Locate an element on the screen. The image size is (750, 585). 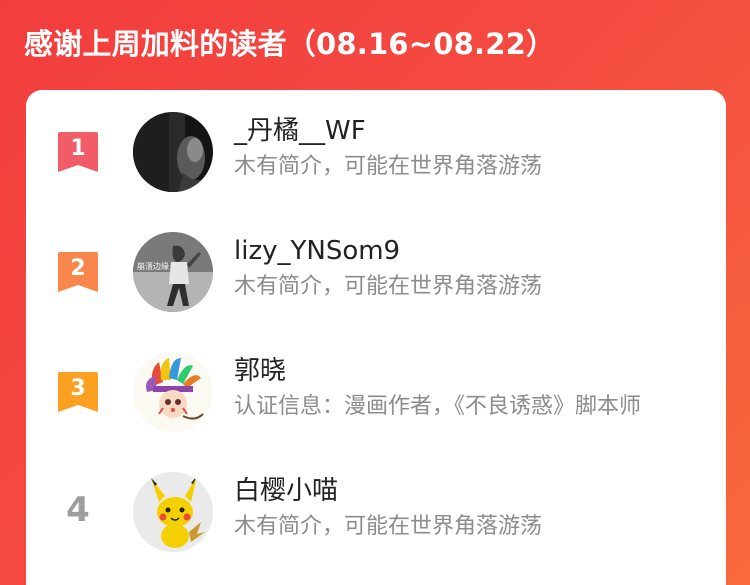
user-name: 郭晓 is located at coordinates (260, 371).